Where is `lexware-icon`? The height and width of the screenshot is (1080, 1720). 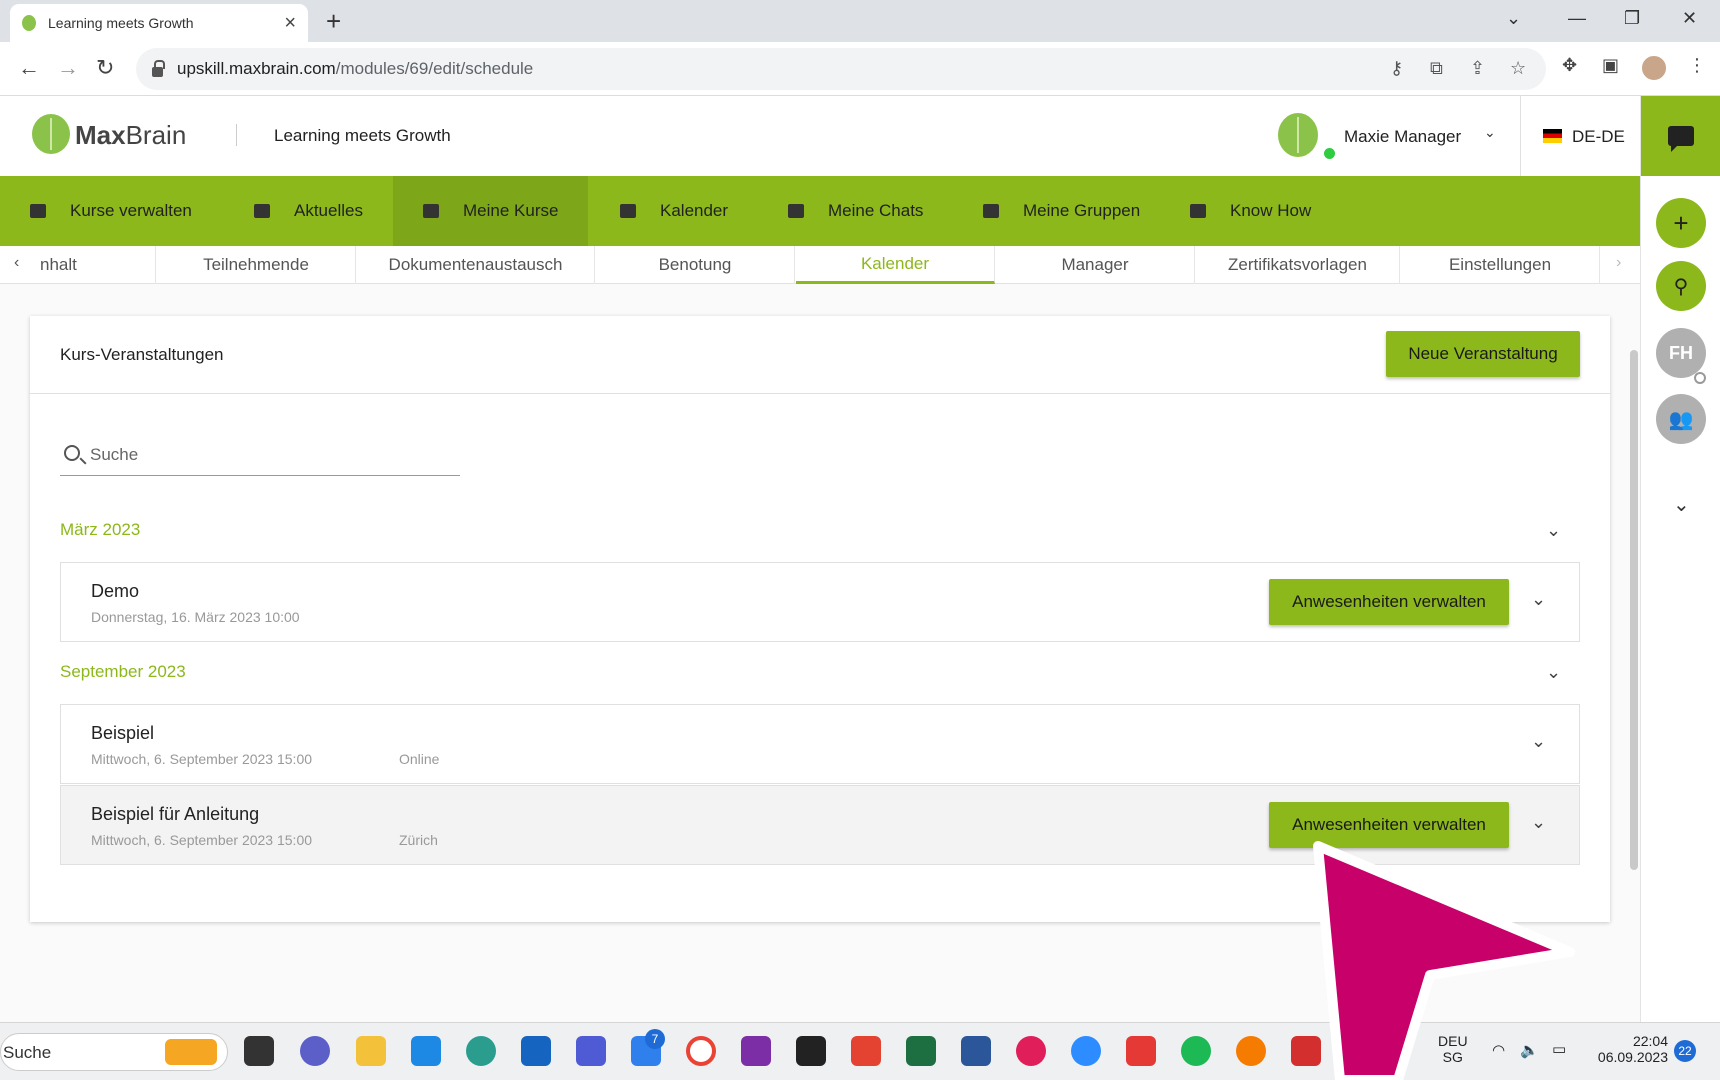 lexware-icon is located at coordinates (426, 1051).